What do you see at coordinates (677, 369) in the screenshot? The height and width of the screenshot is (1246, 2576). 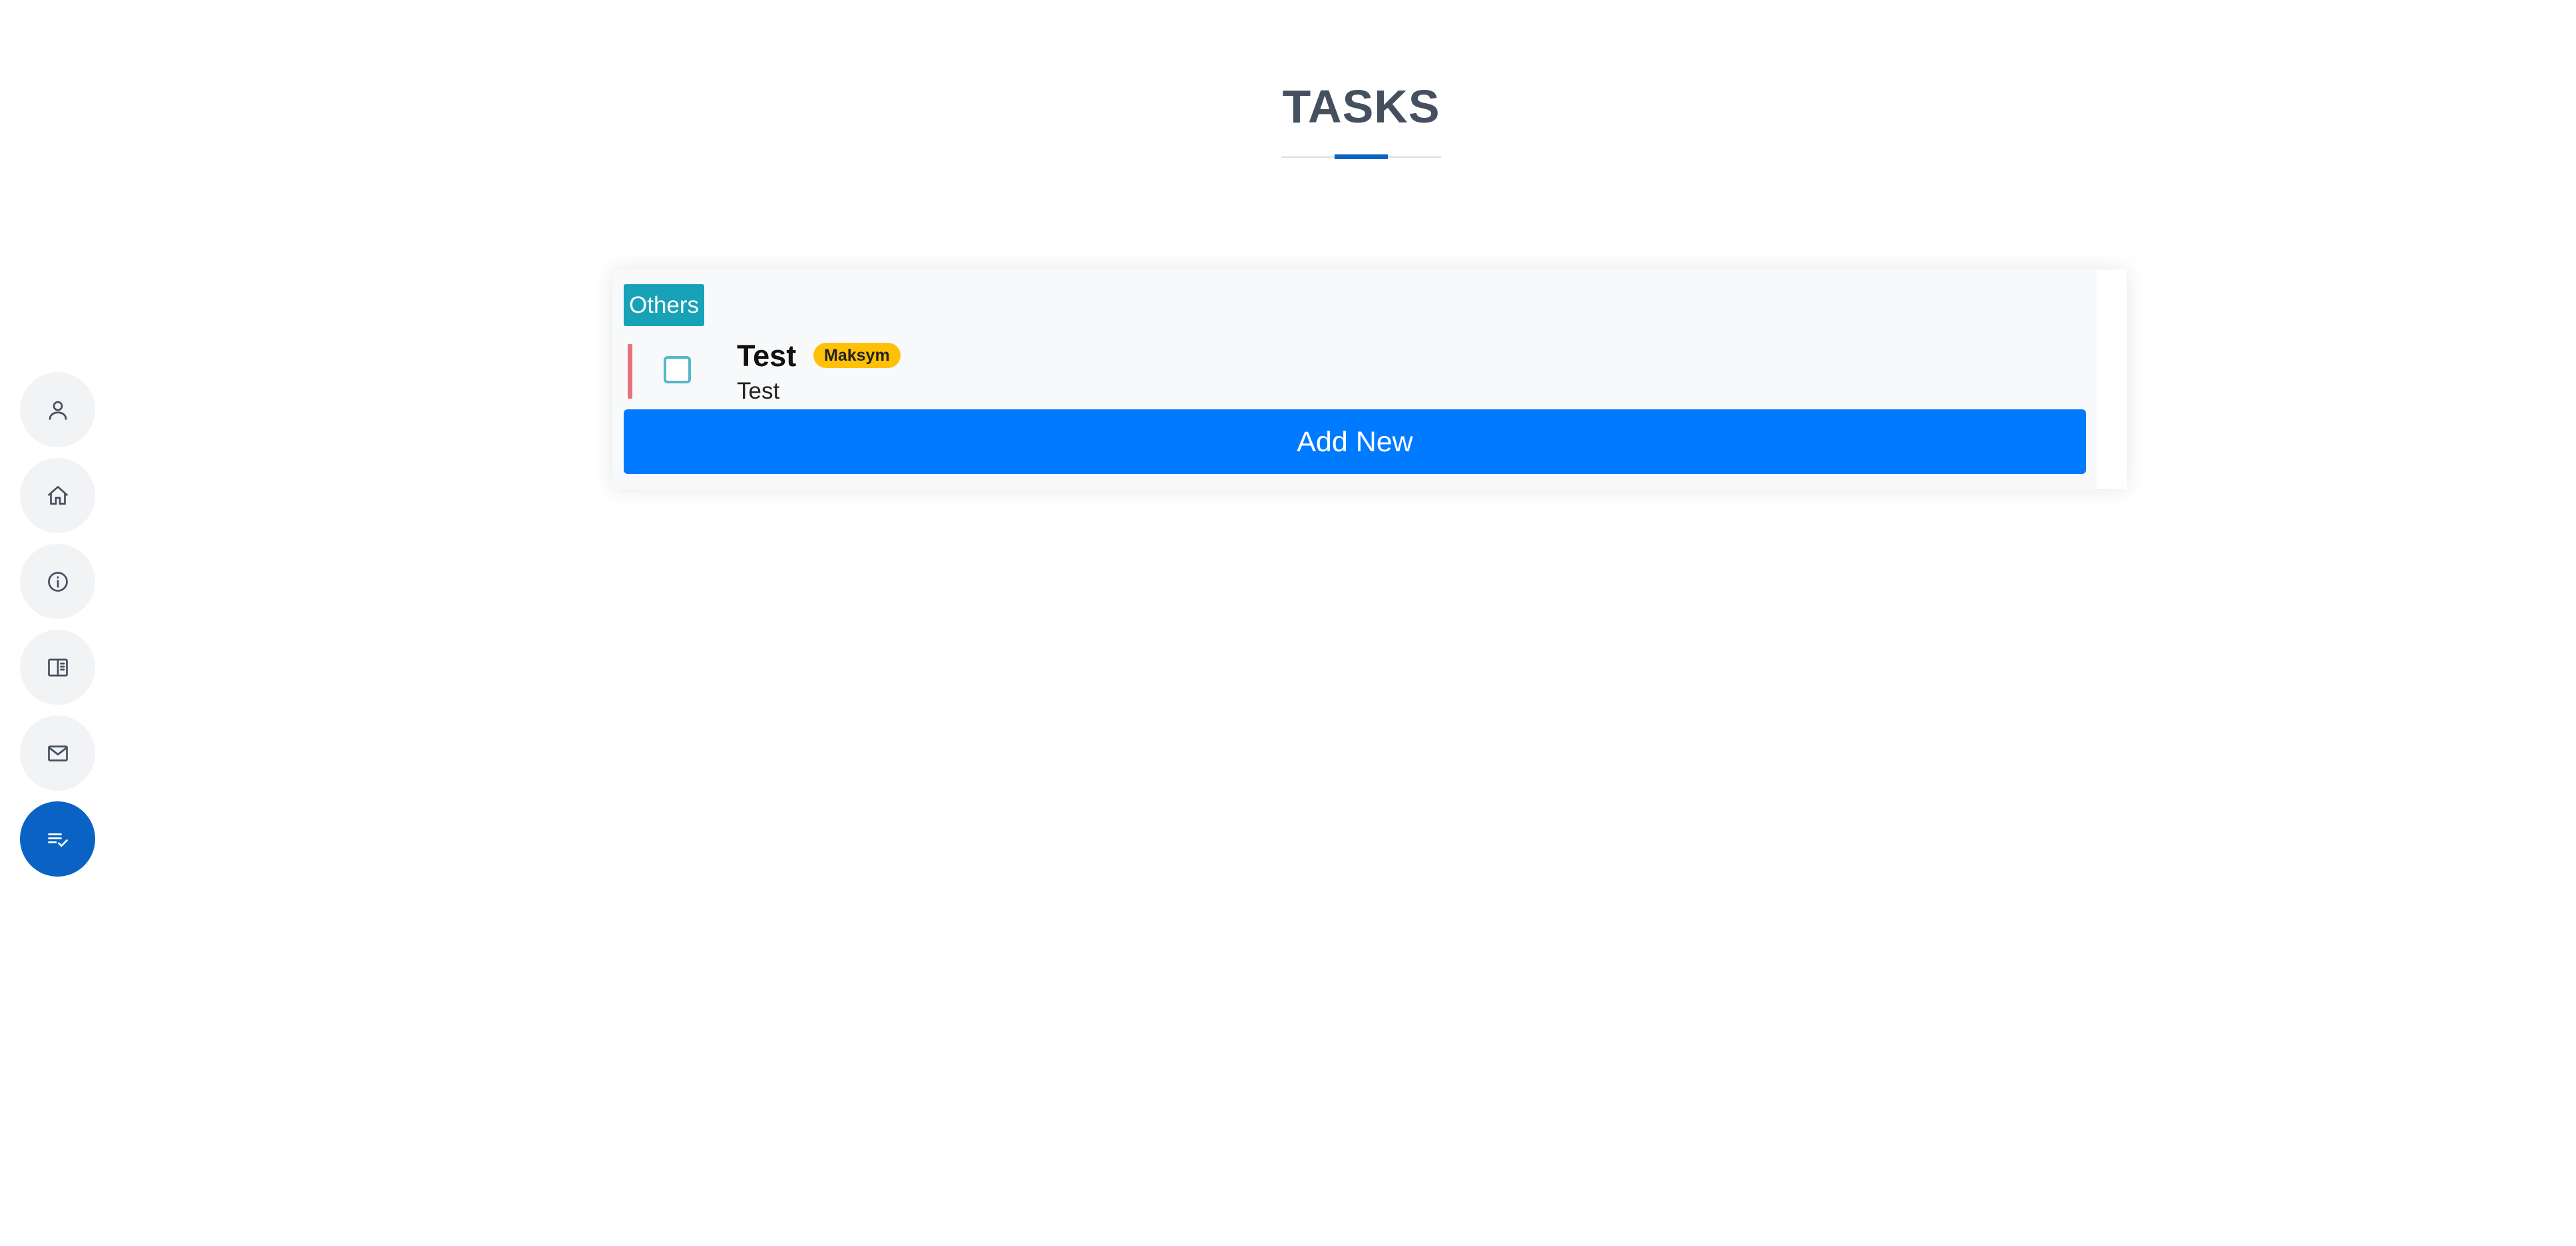 I see `task-complete-checkbox` at bounding box center [677, 369].